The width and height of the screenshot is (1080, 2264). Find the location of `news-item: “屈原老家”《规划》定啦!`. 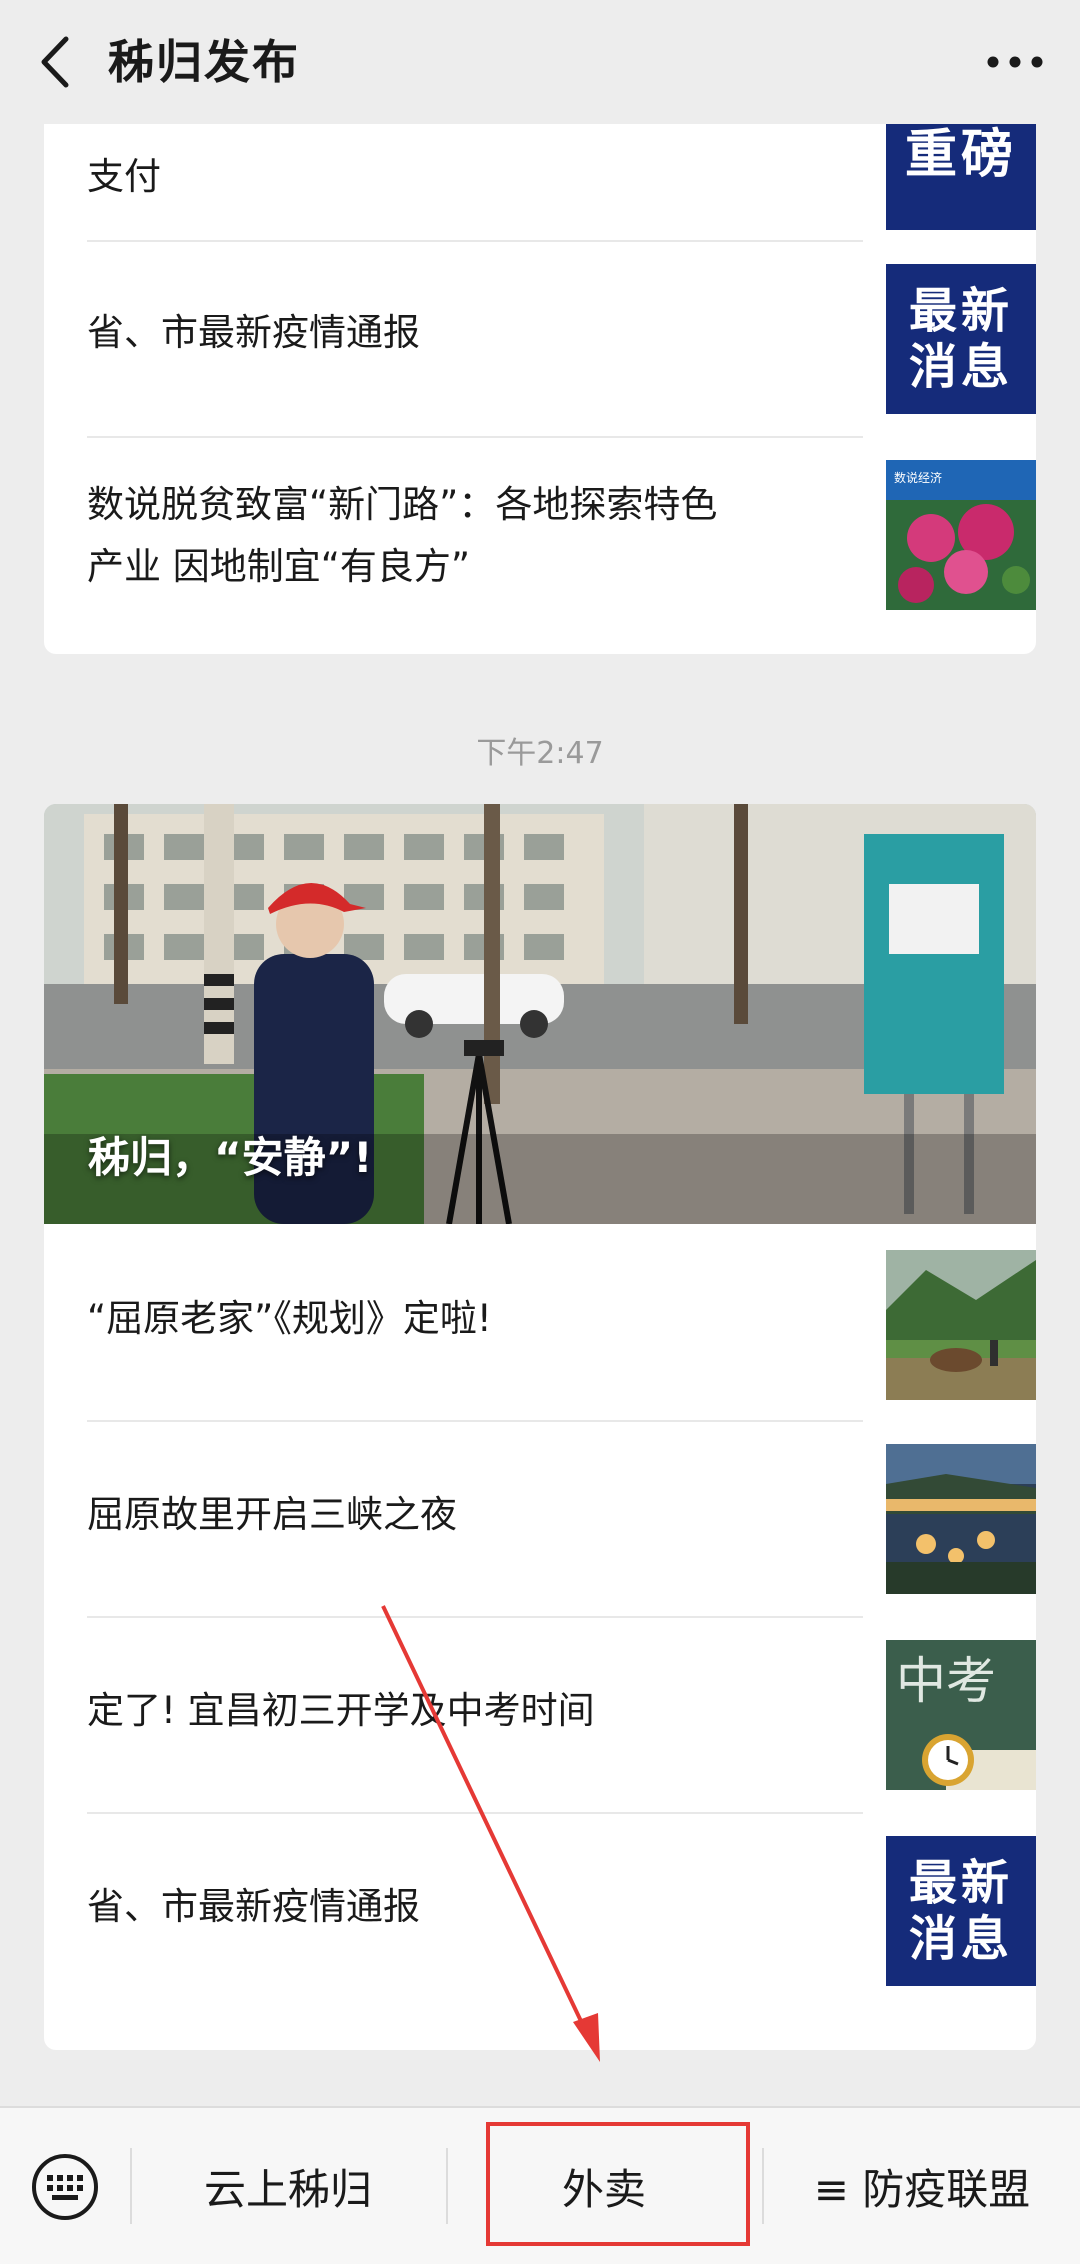

news-item: “屈原老家”《规划》定啦! is located at coordinates (561, 1322).